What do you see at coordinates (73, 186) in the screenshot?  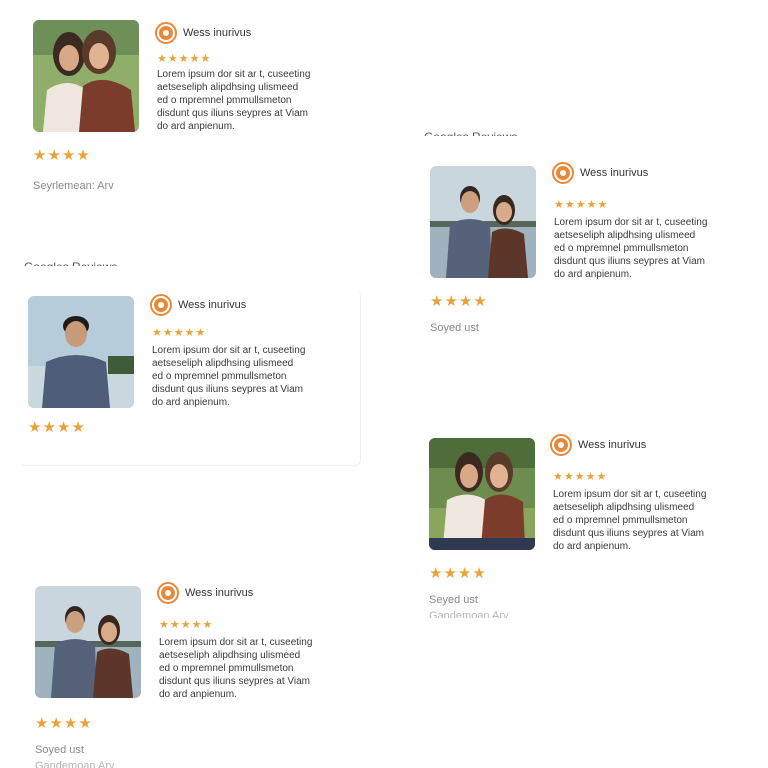 I see `review-meta: Seyrlemean: Arv` at bounding box center [73, 186].